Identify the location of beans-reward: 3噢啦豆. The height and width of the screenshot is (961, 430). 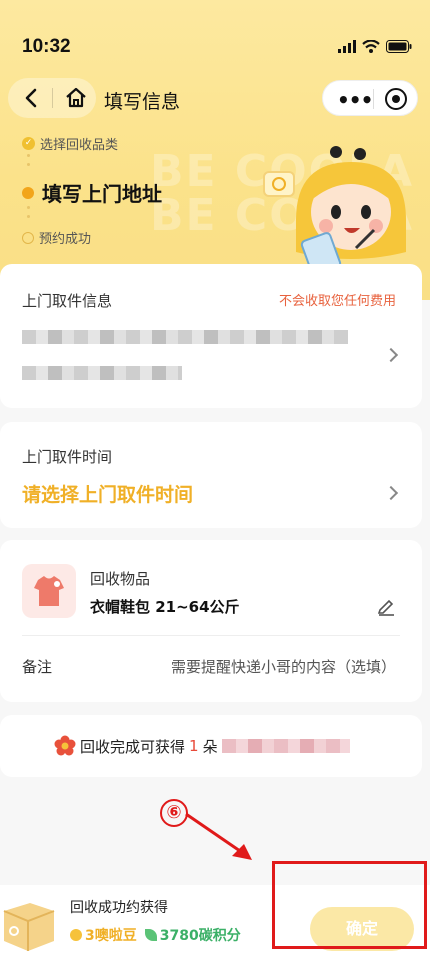
(103, 935).